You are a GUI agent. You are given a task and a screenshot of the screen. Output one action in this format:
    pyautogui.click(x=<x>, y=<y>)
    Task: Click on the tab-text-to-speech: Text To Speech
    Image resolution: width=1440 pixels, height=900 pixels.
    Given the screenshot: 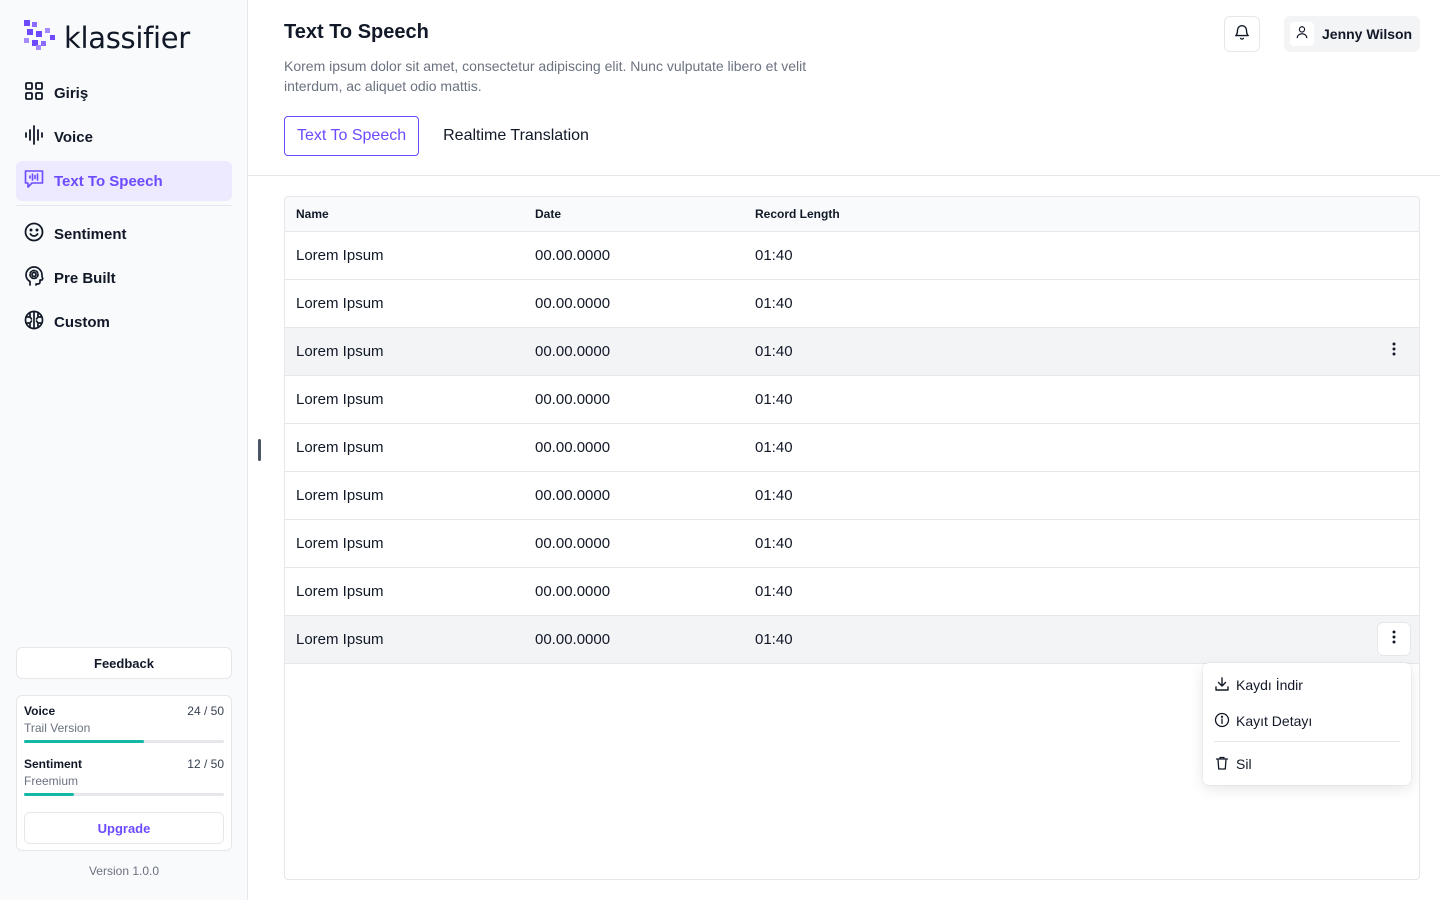 What is the action you would take?
    pyautogui.click(x=352, y=136)
    